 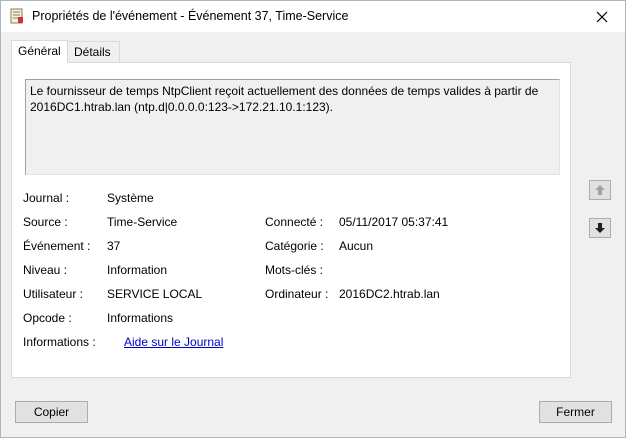 I want to click on event-properties-icon, so click(x=17, y=16).